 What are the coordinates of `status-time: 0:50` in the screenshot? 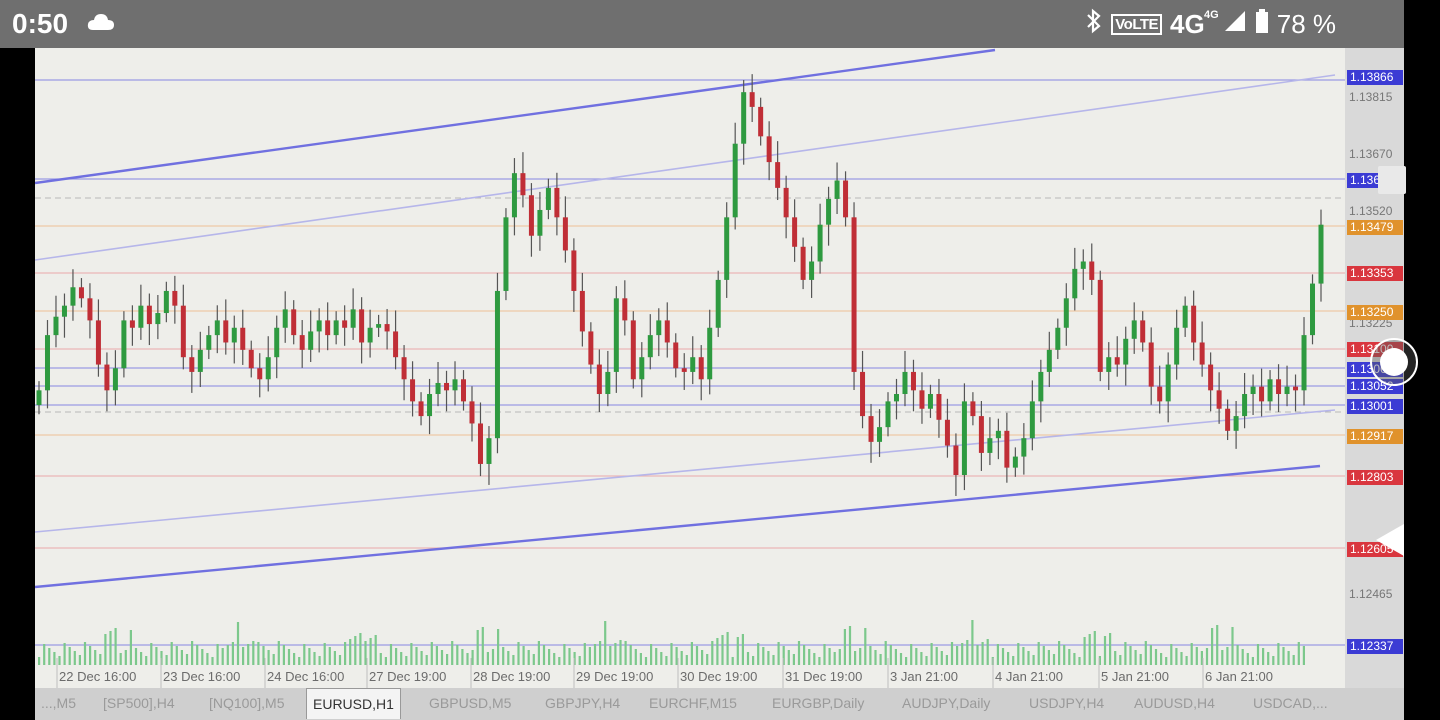 It's located at (40, 23).